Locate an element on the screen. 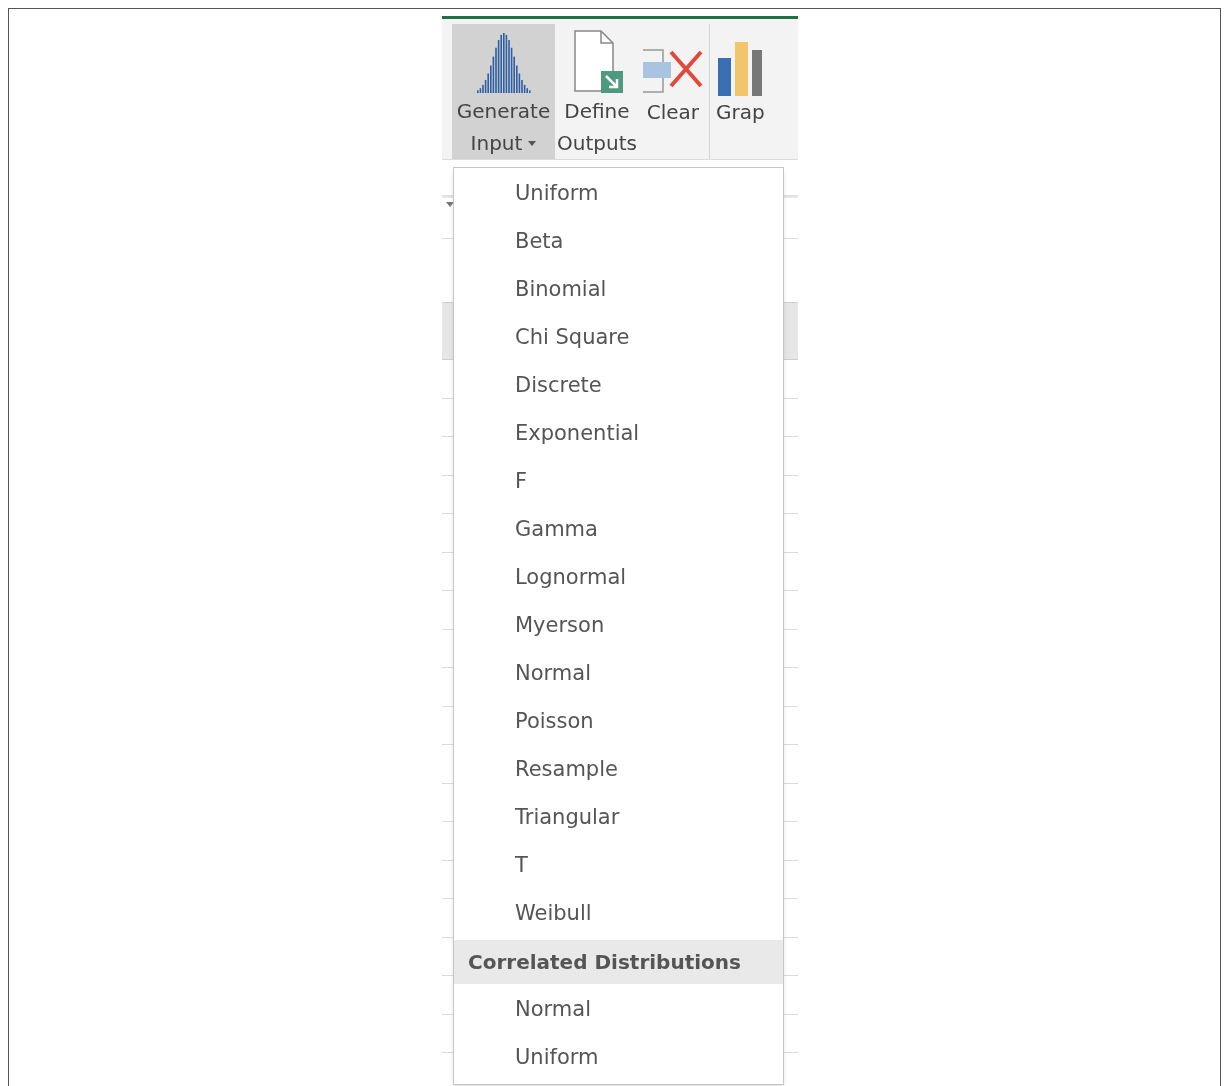 Image resolution: width=1229 pixels, height=1086 pixels. menu-item: Chi Square is located at coordinates (618, 338).